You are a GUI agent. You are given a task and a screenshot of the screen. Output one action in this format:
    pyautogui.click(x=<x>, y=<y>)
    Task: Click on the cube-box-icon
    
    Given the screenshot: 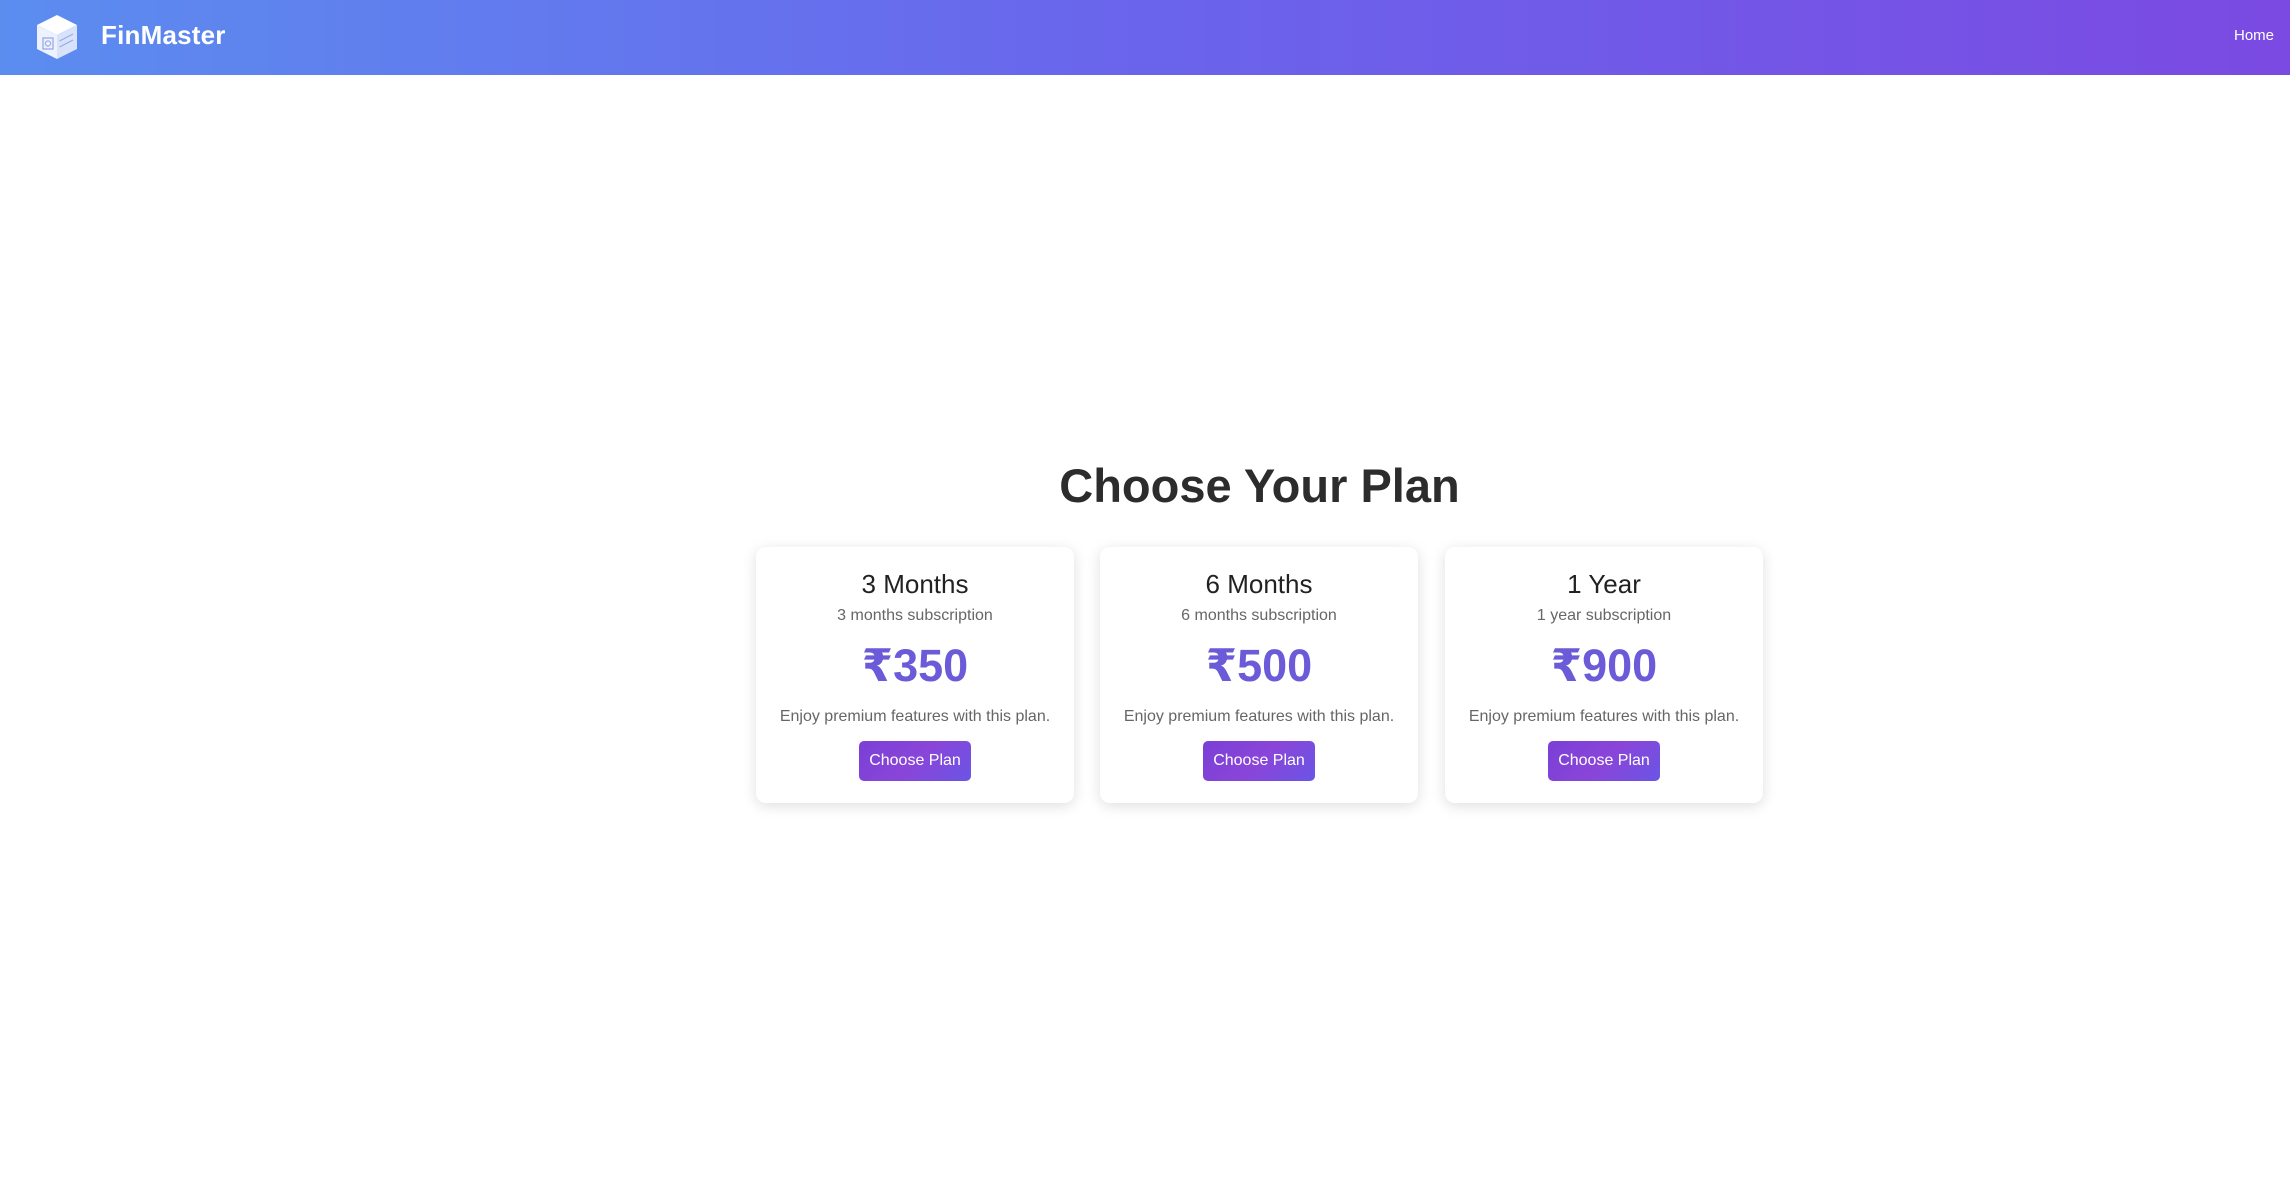 What is the action you would take?
    pyautogui.click(x=57, y=37)
    